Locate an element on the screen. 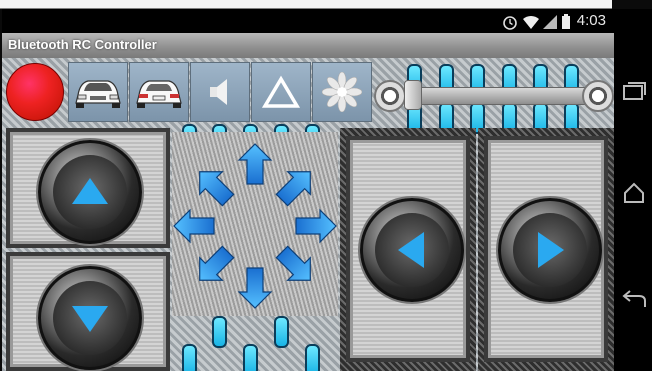 This screenshot has height=371, width=652. slider-max-knob is located at coordinates (598, 96).